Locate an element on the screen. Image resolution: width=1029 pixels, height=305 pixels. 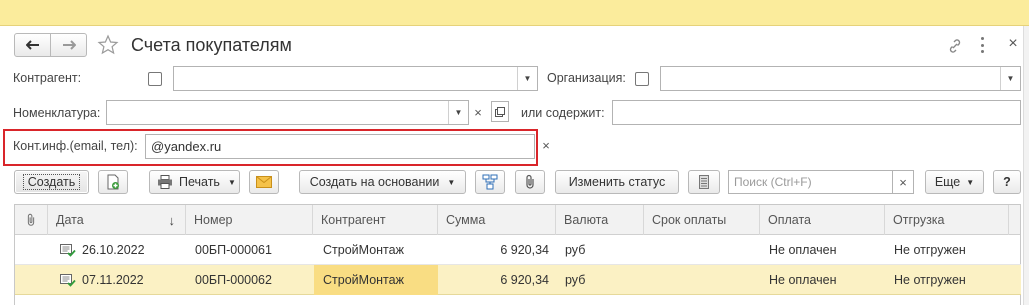
envelope-icon is located at coordinates (264, 182).